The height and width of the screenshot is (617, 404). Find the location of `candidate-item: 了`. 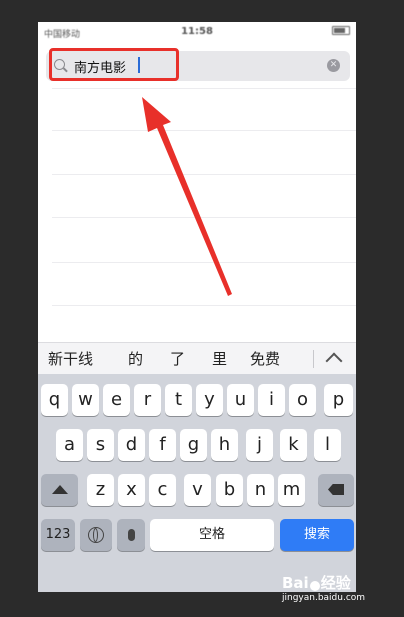

candidate-item: 了 is located at coordinates (177, 358).